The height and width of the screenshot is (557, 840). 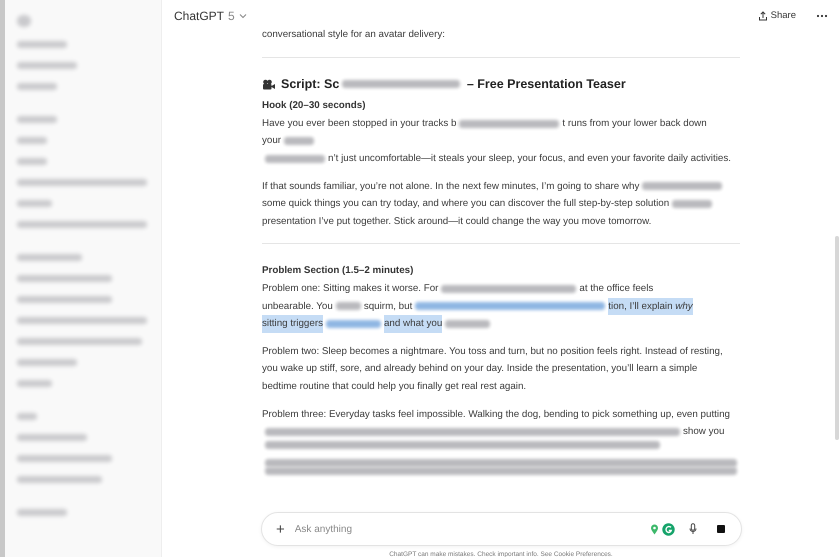 I want to click on paragraph-line: squirm, but, so click(x=388, y=307).